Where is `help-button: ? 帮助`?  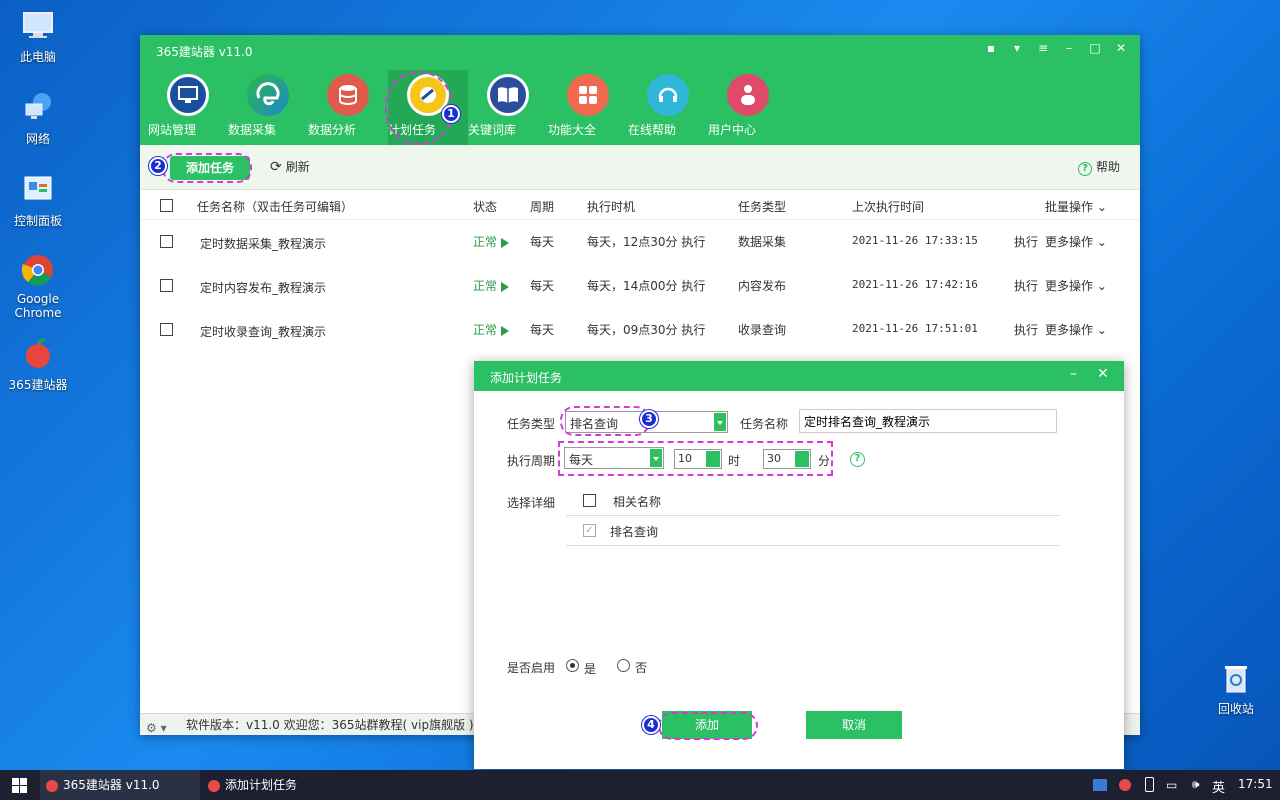 help-button: ? 帮助 is located at coordinates (1098, 167).